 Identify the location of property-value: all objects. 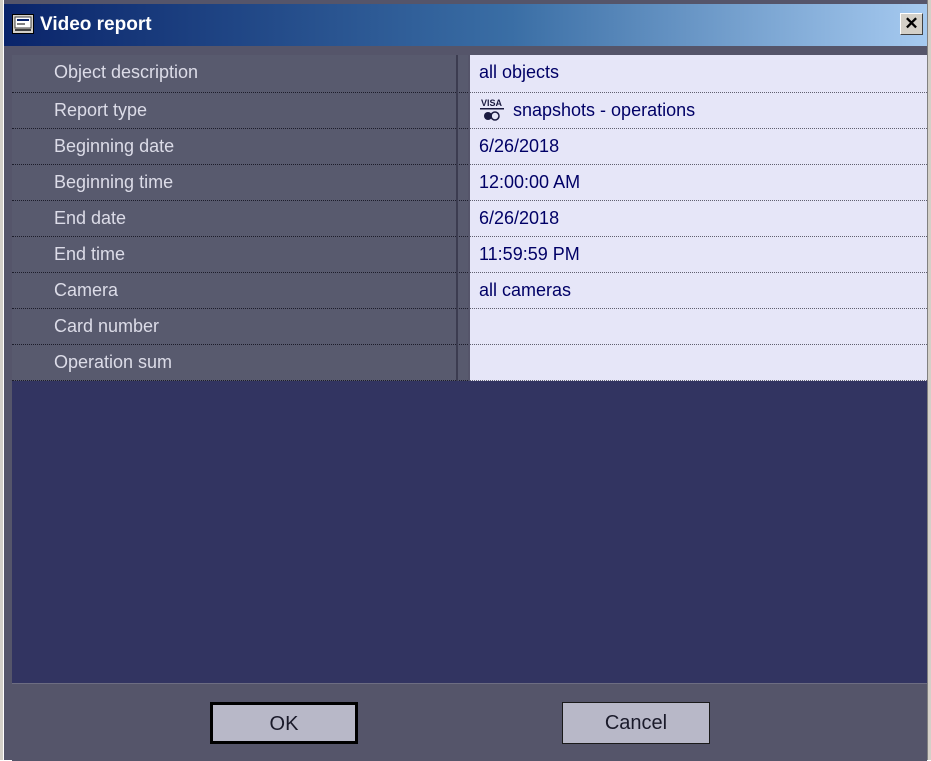
(698, 74).